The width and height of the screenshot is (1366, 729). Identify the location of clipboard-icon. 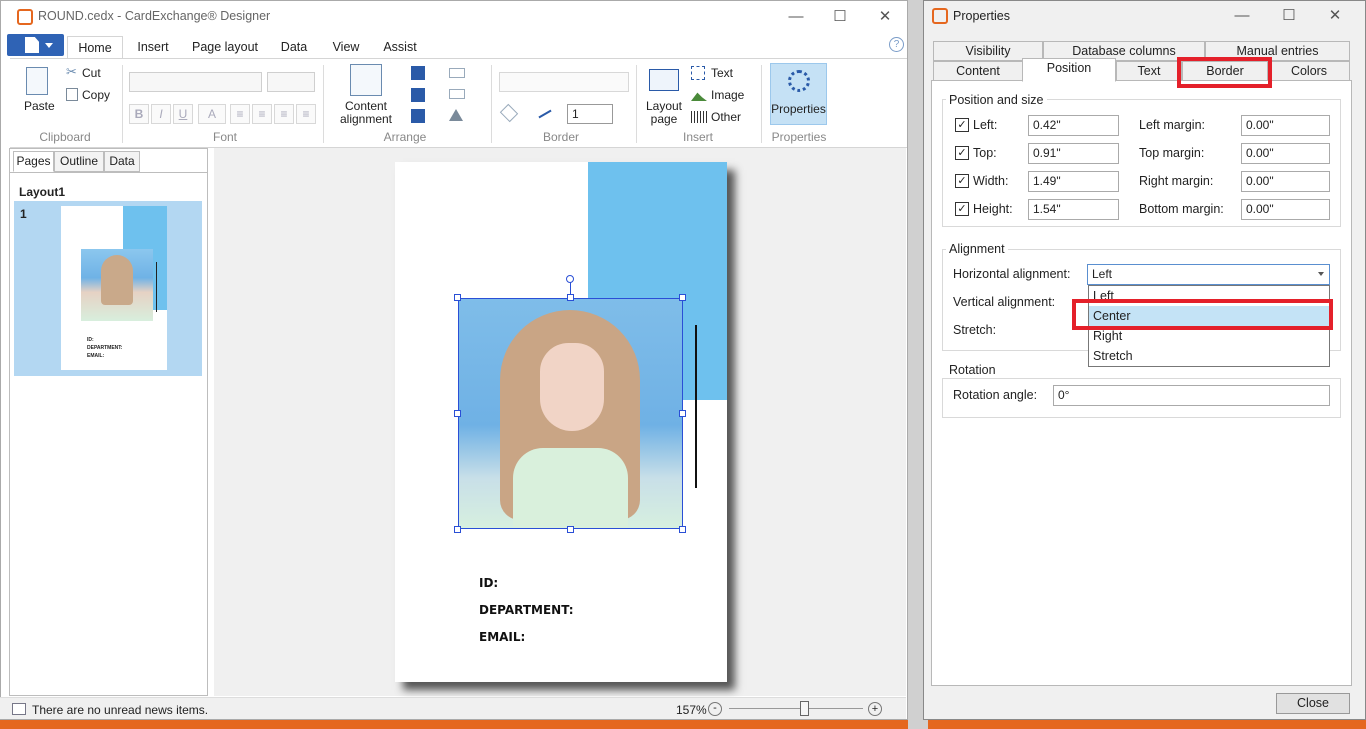
(37, 81).